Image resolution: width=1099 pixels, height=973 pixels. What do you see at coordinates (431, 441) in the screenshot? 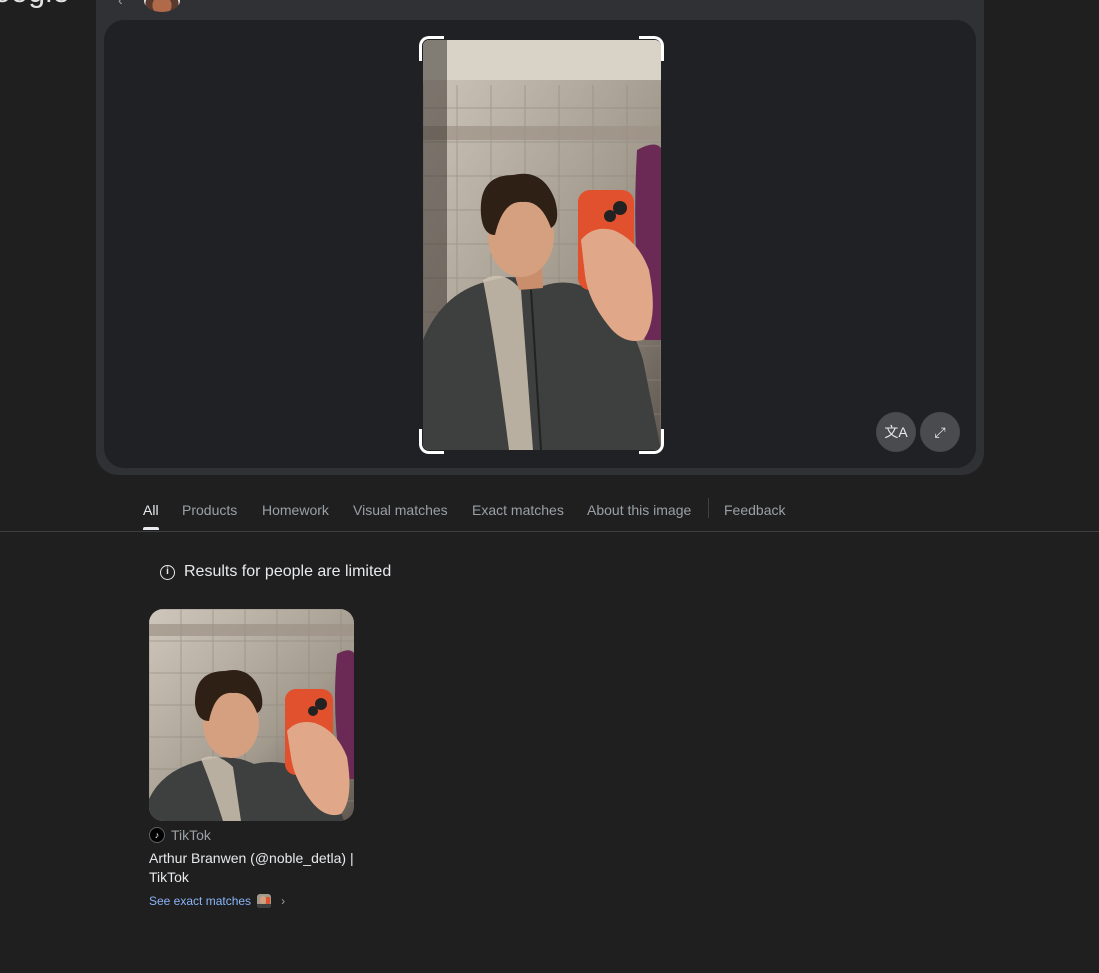
I see `crop-corner-bottom-left` at bounding box center [431, 441].